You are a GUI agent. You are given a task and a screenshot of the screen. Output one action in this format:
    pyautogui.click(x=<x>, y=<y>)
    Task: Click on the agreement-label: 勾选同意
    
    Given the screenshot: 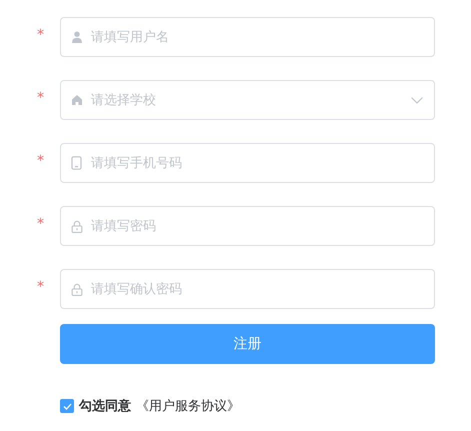 What is the action you would take?
    pyautogui.click(x=105, y=406)
    